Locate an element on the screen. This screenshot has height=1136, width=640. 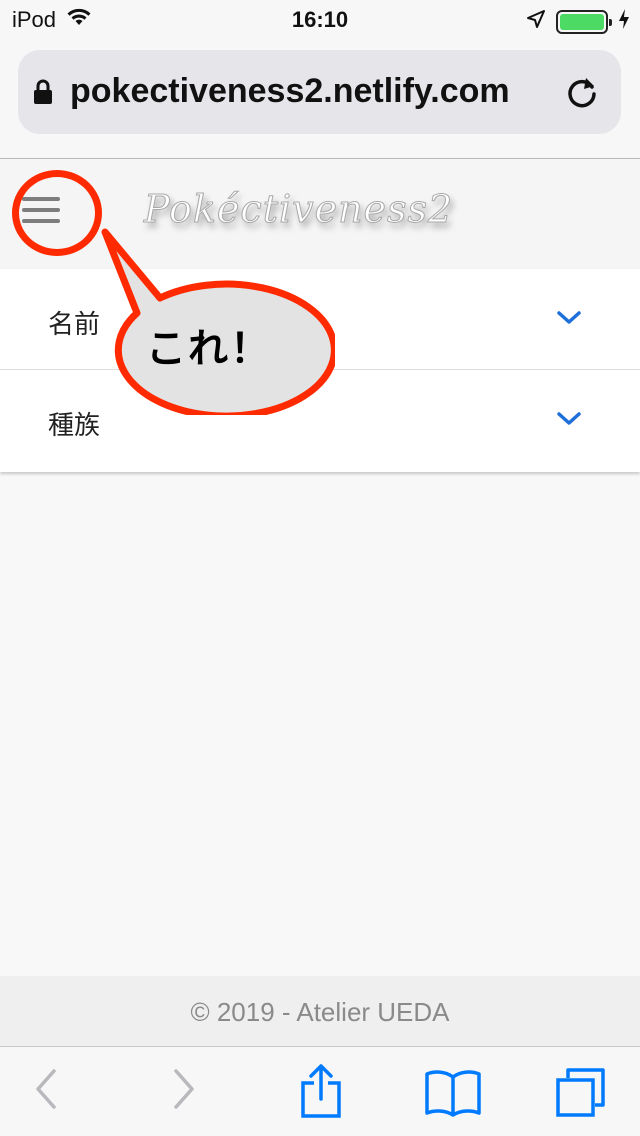
status-bar: iPod 16:10 is located at coordinates (320, 20).